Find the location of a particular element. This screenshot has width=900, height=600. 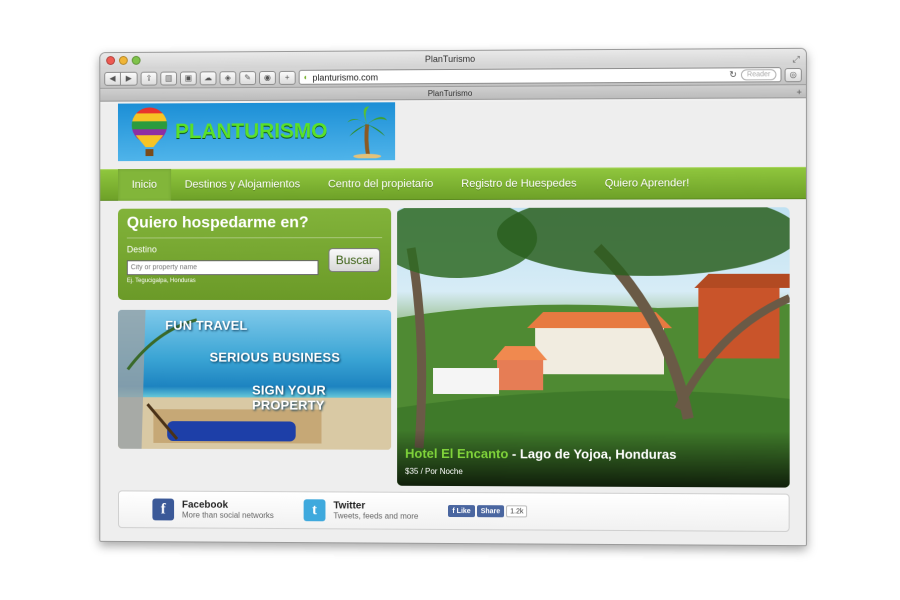

share-count: 1.2k is located at coordinates (517, 511).